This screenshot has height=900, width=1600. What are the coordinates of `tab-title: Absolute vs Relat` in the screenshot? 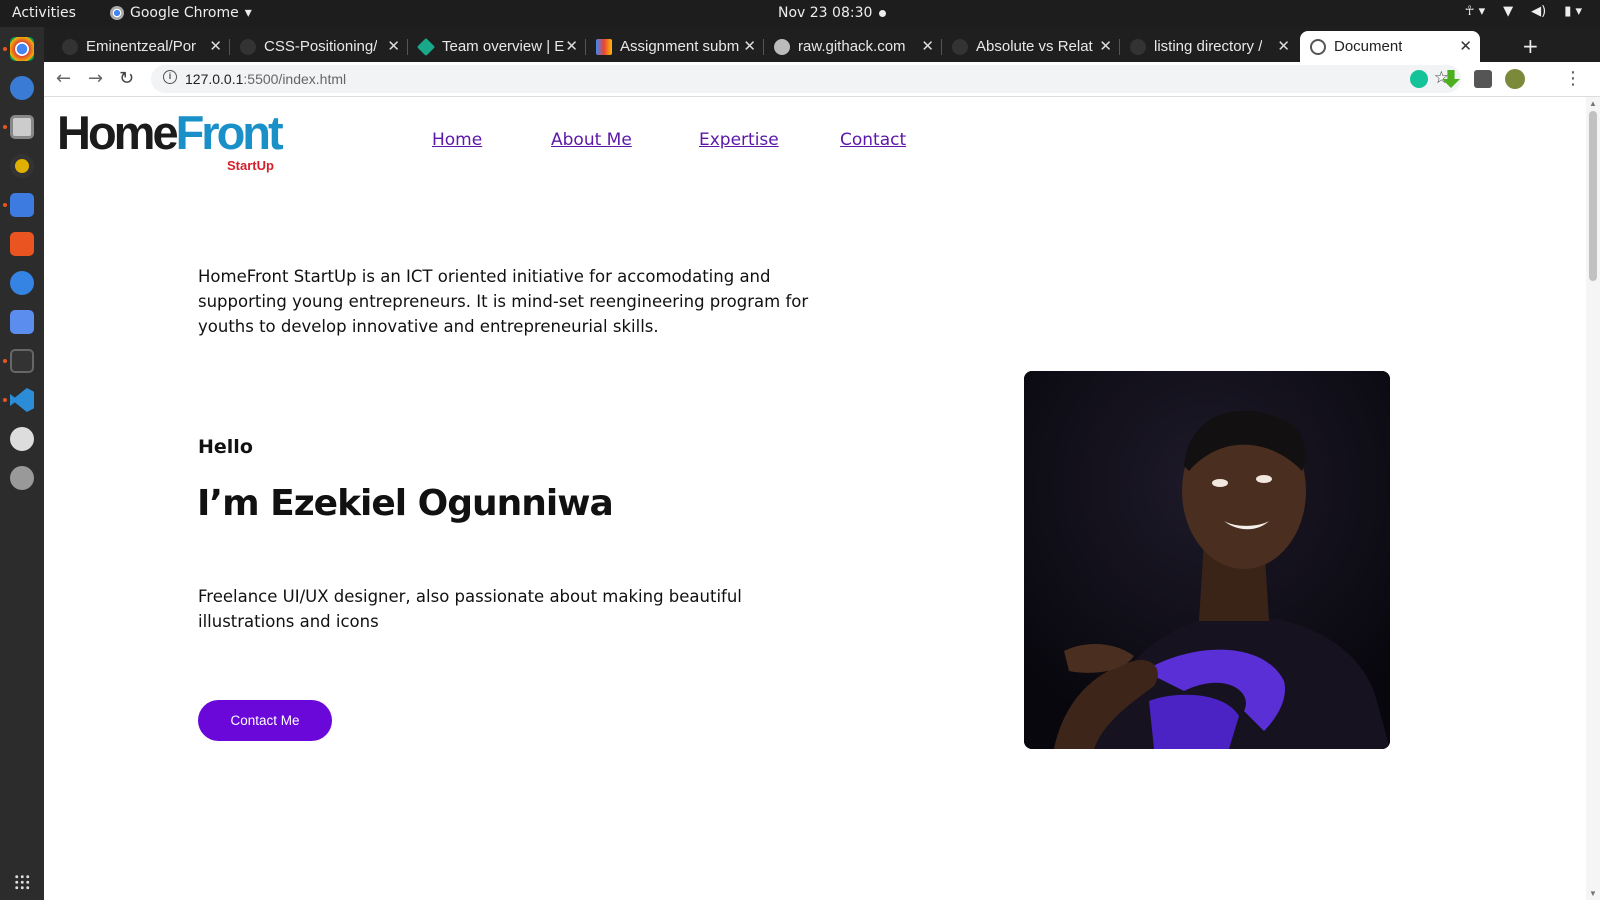 It's located at (1034, 46).